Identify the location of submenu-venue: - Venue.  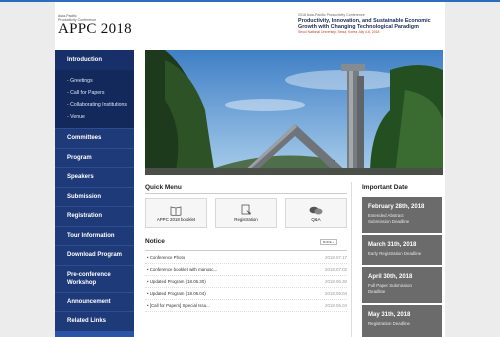
(94, 117).